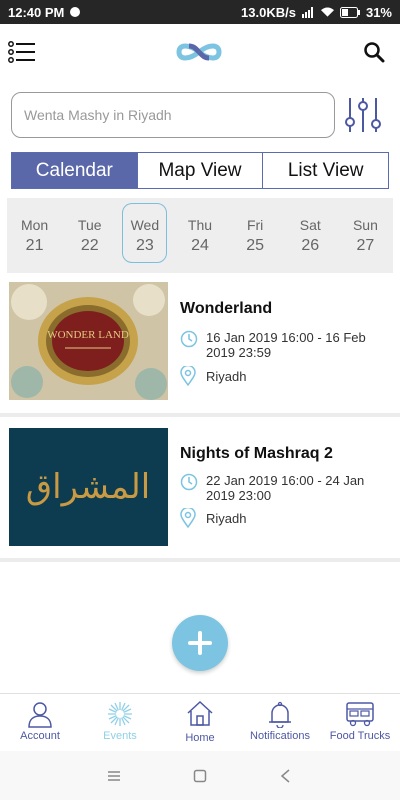 The height and width of the screenshot is (800, 400). Describe the element at coordinates (360, 736) in the screenshot. I see `nav-label: Food Trucks` at that location.